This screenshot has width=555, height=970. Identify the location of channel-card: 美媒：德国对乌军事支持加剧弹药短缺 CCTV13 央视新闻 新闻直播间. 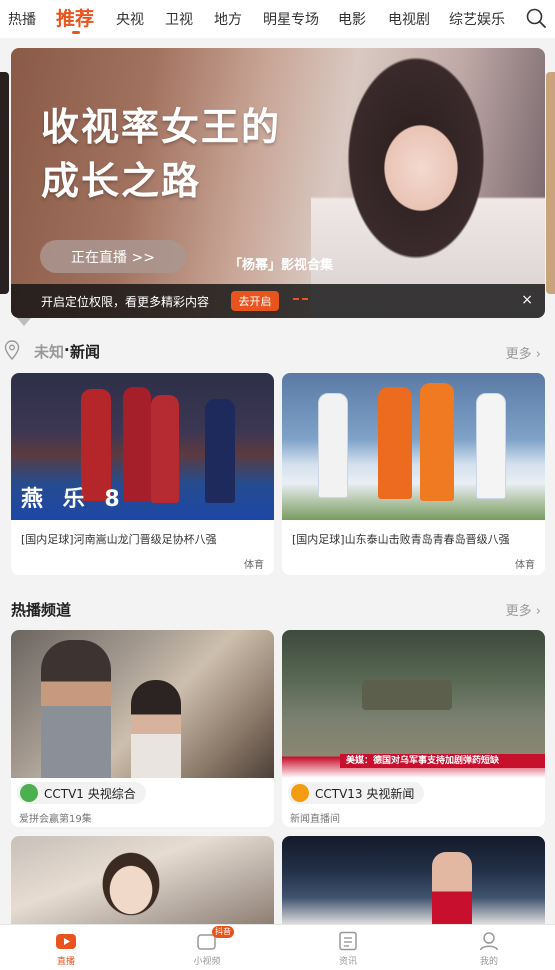
(413, 728).